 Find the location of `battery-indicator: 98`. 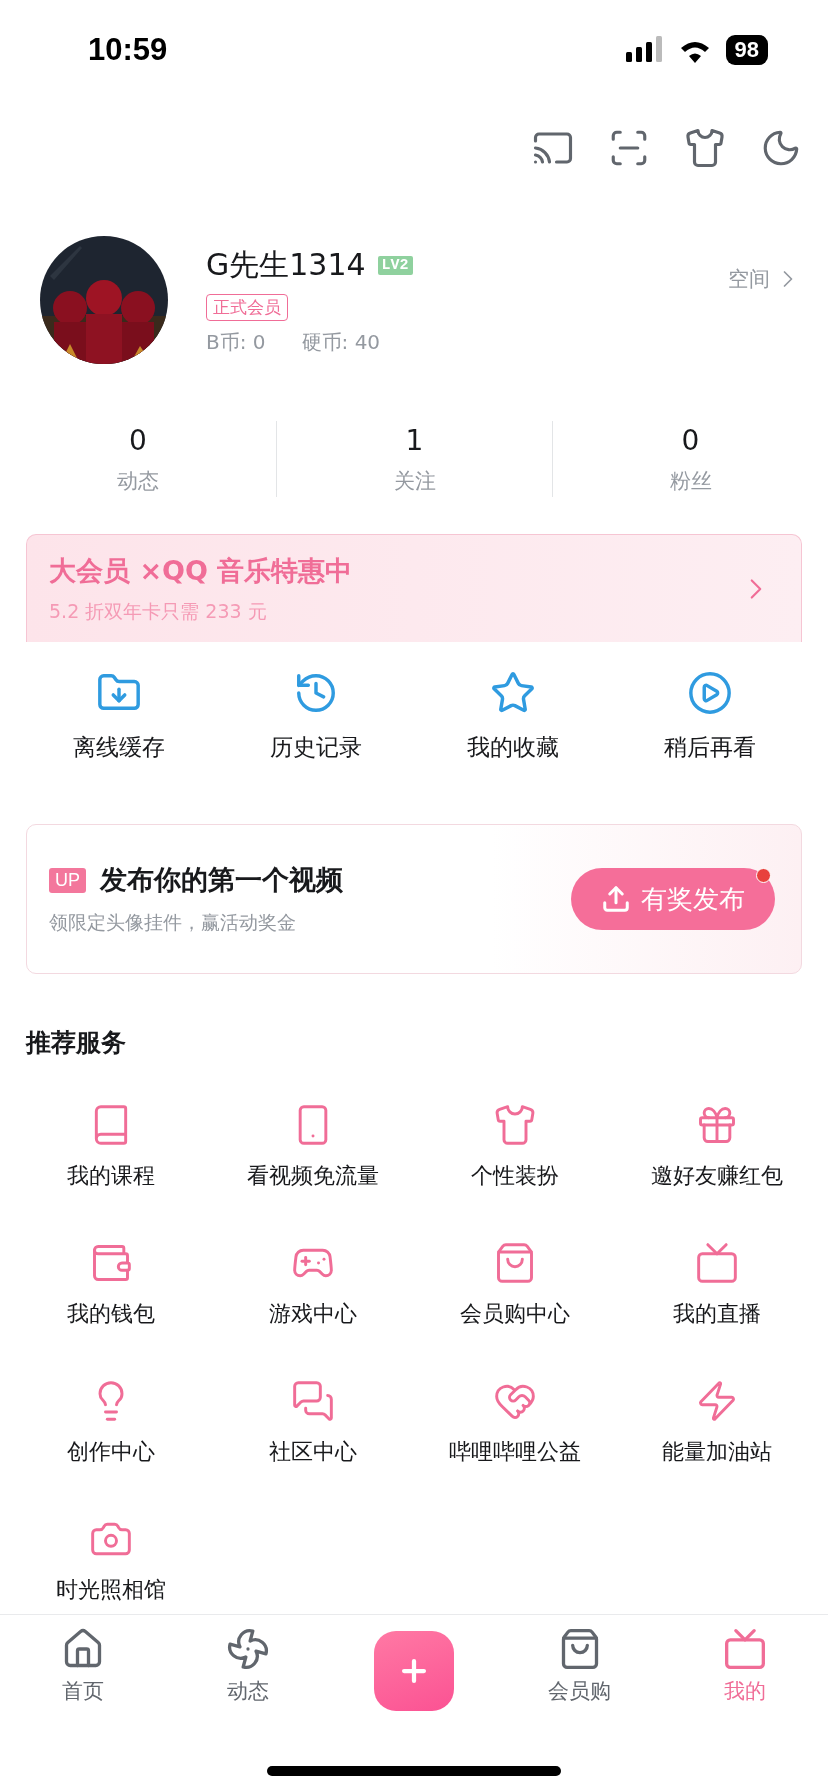

battery-indicator: 98 is located at coordinates (746, 50).